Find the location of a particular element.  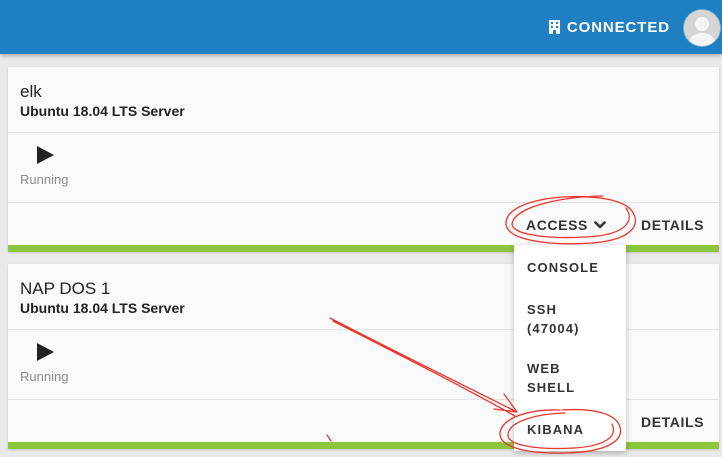

user-avatar is located at coordinates (702, 28).